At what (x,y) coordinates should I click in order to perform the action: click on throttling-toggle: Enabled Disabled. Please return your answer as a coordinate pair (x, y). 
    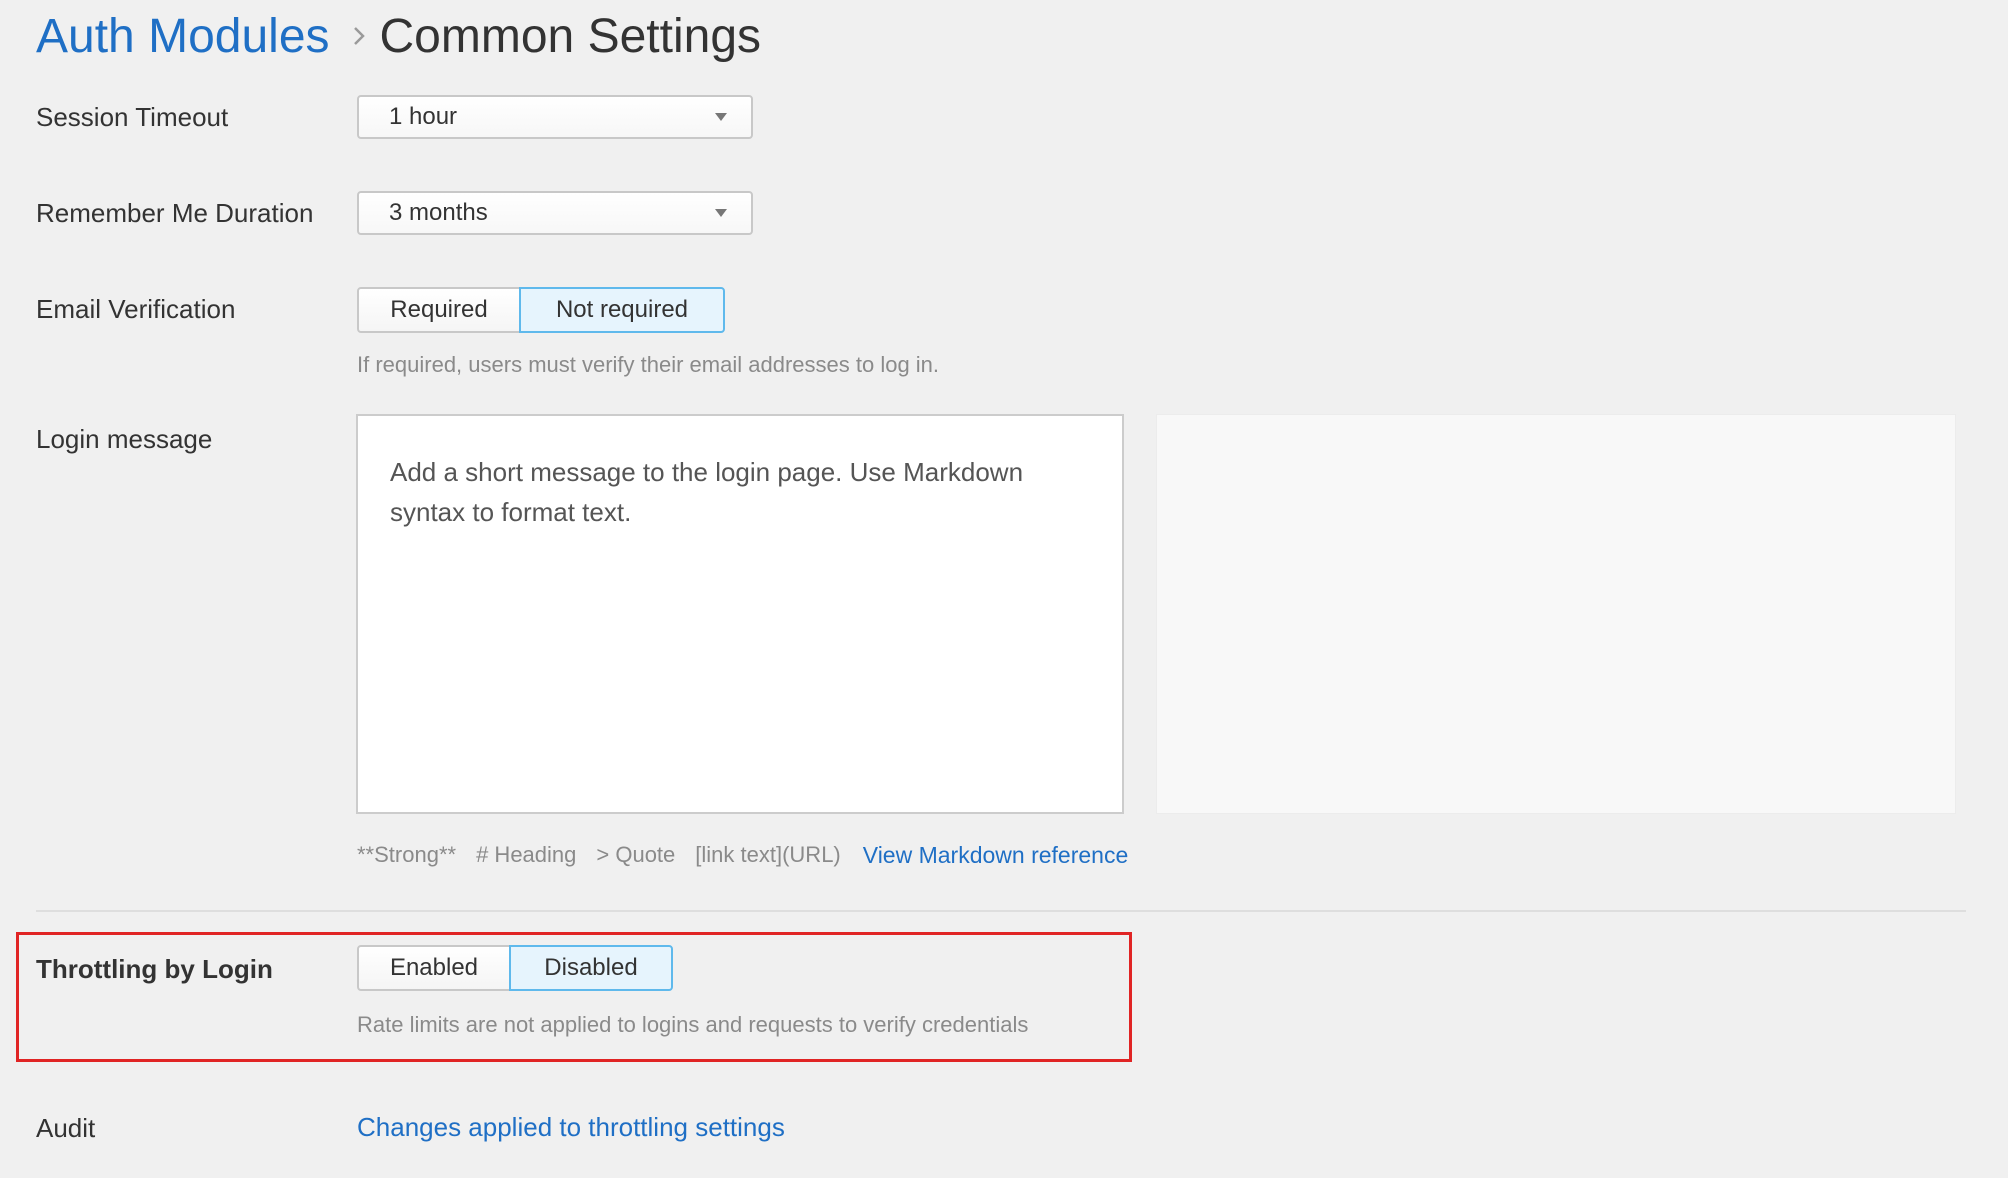
    Looking at the image, I should click on (515, 968).